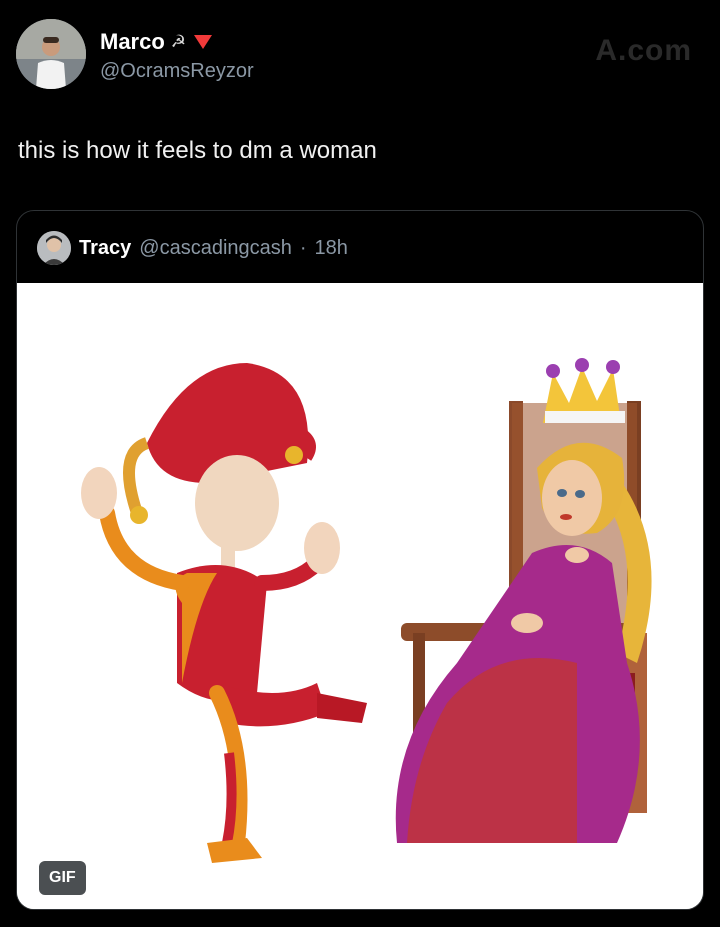  What do you see at coordinates (203, 42) in the screenshot?
I see `red-triangle-icon` at bounding box center [203, 42].